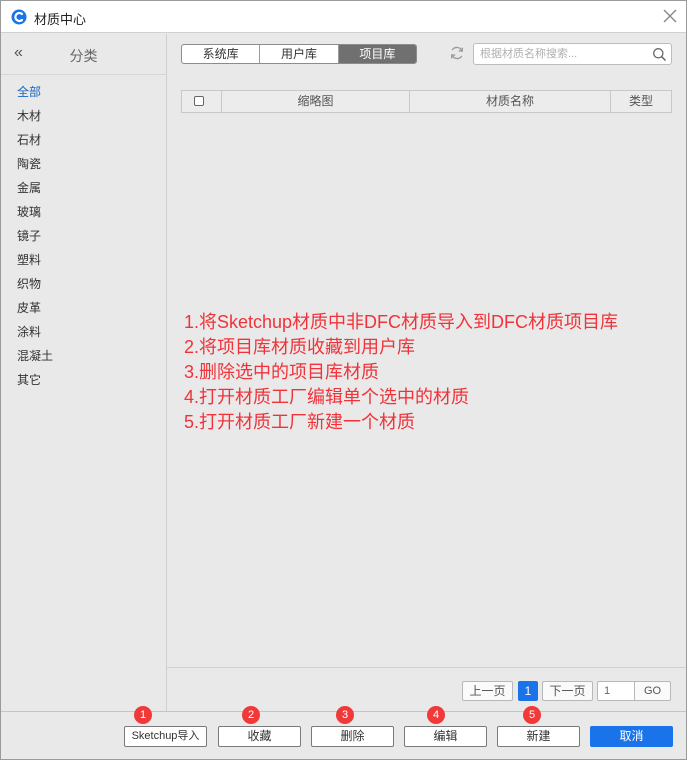 The width and height of the screenshot is (687, 760). I want to click on page-number-input, so click(616, 691).